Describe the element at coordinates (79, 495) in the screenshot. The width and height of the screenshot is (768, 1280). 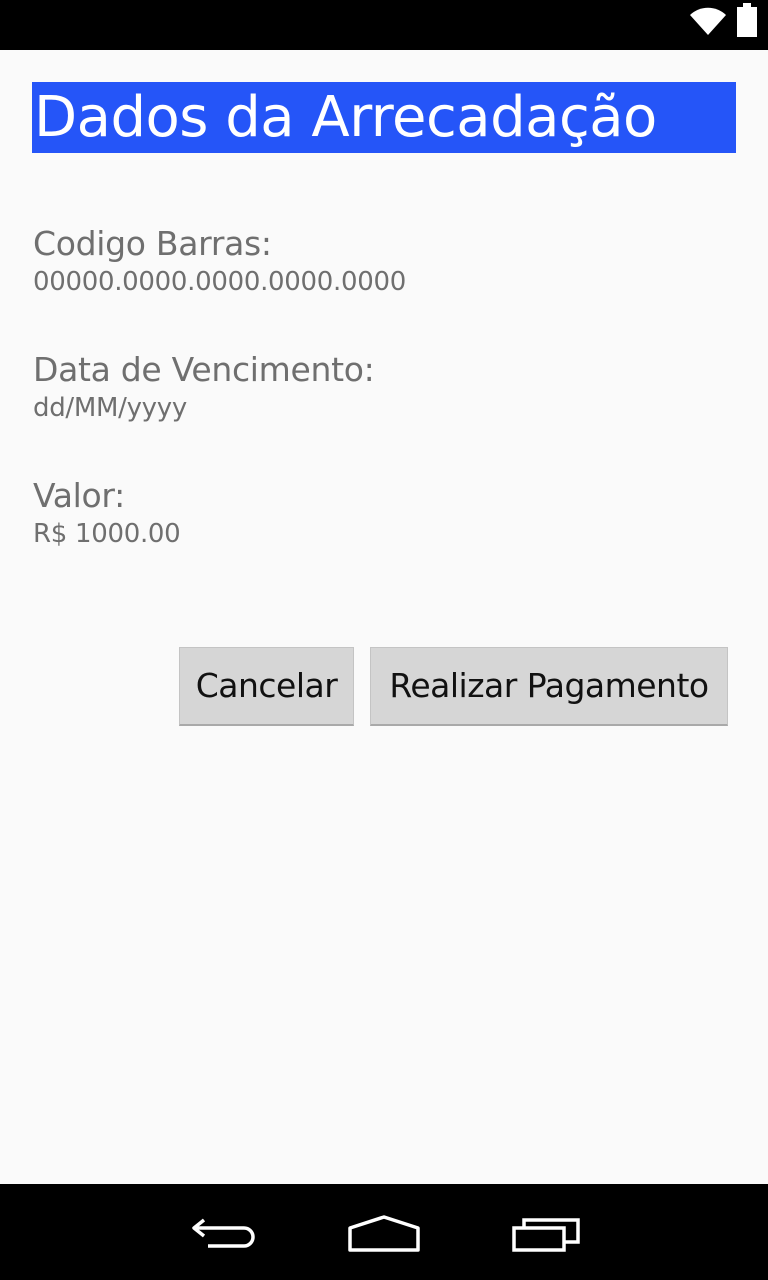
I see `amount-label: Valor:` at that location.